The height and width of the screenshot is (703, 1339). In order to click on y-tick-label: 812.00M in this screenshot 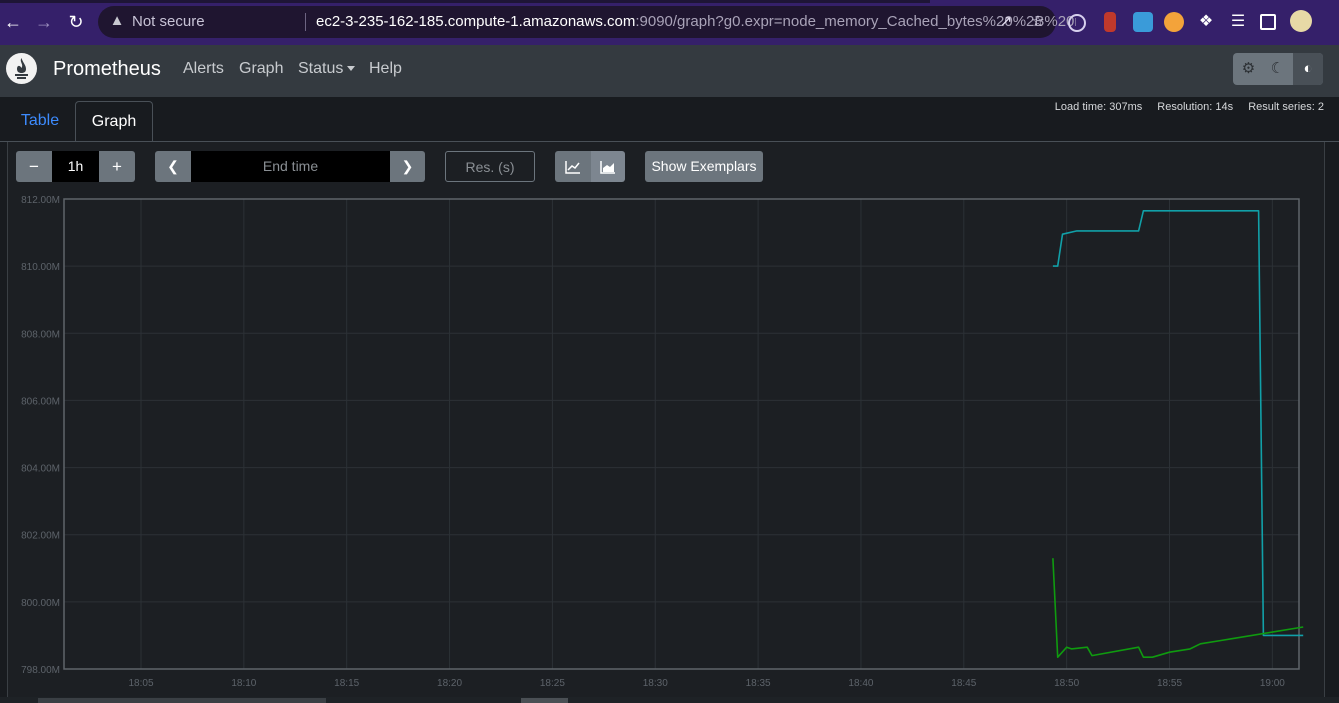, I will do `click(40, 200)`.